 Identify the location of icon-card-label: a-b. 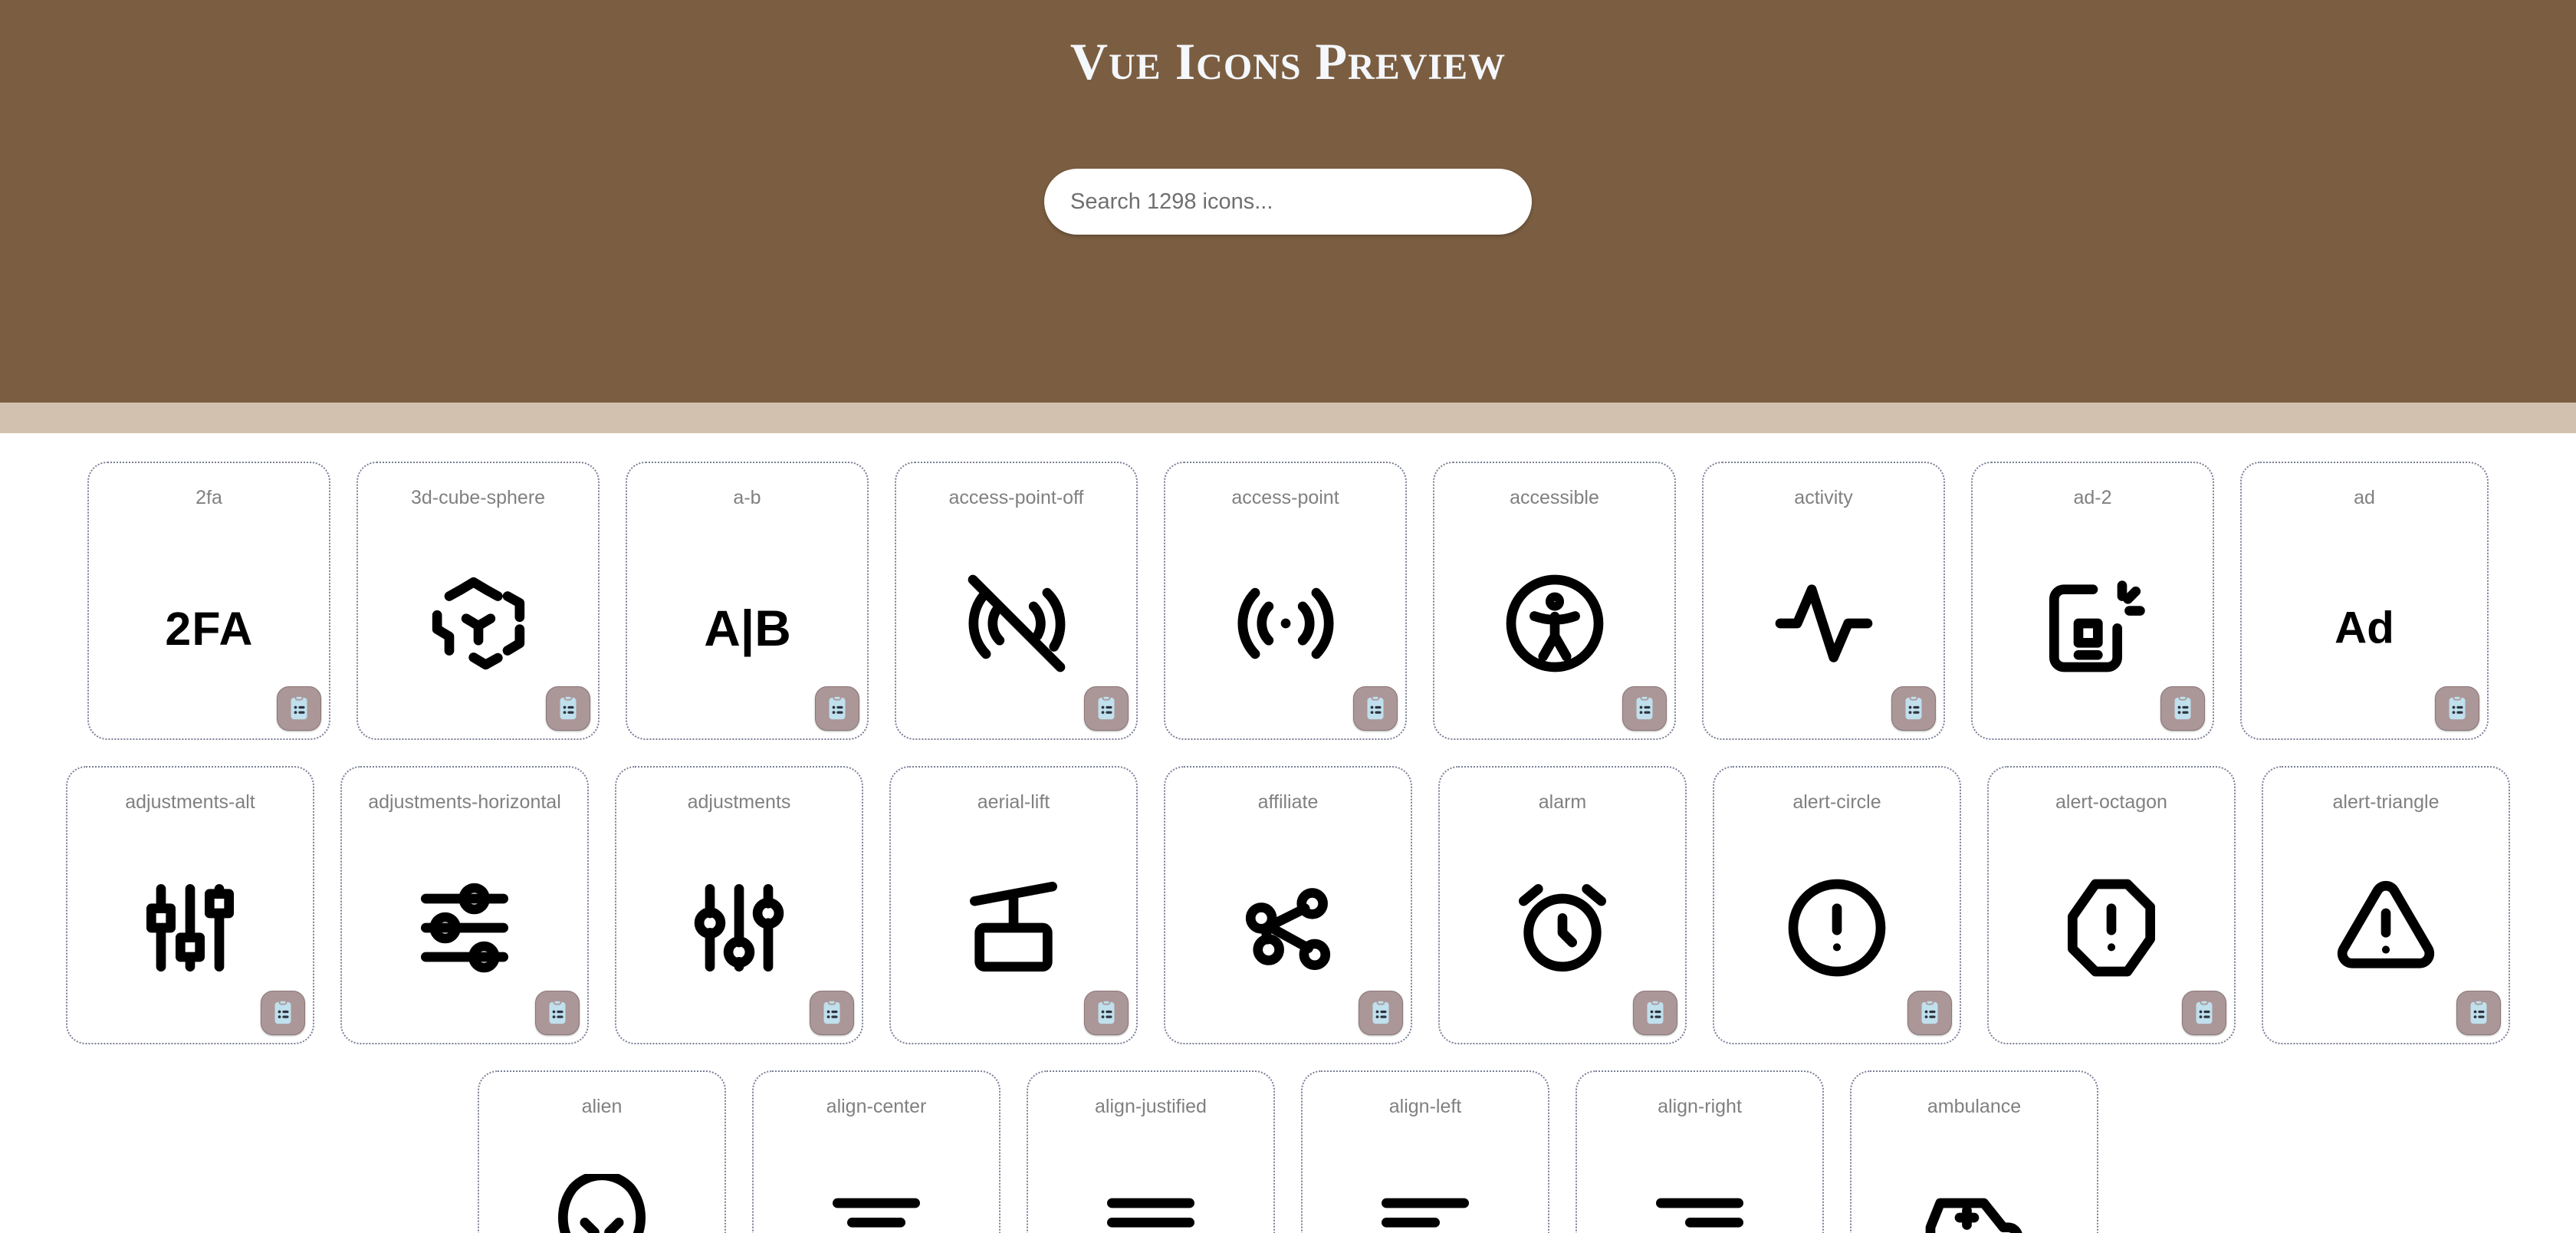
(747, 497).